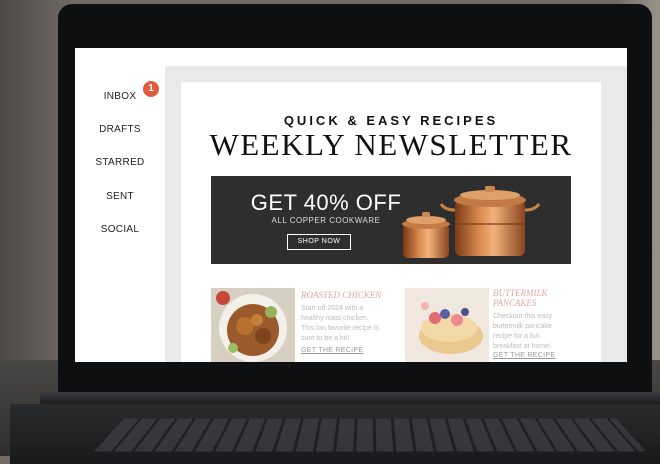  I want to click on mail-sidebar: INBOX 1 DRAFTS STARRED SENT SOCIAL, so click(120, 205).